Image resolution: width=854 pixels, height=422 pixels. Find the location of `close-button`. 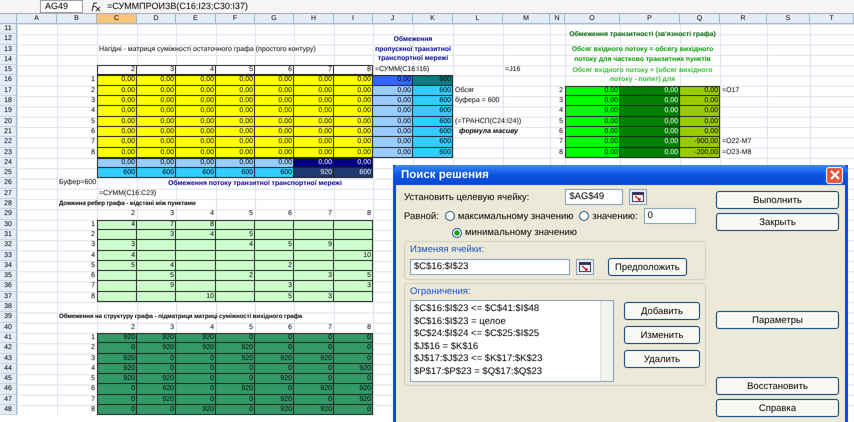

close-button is located at coordinates (834, 175).